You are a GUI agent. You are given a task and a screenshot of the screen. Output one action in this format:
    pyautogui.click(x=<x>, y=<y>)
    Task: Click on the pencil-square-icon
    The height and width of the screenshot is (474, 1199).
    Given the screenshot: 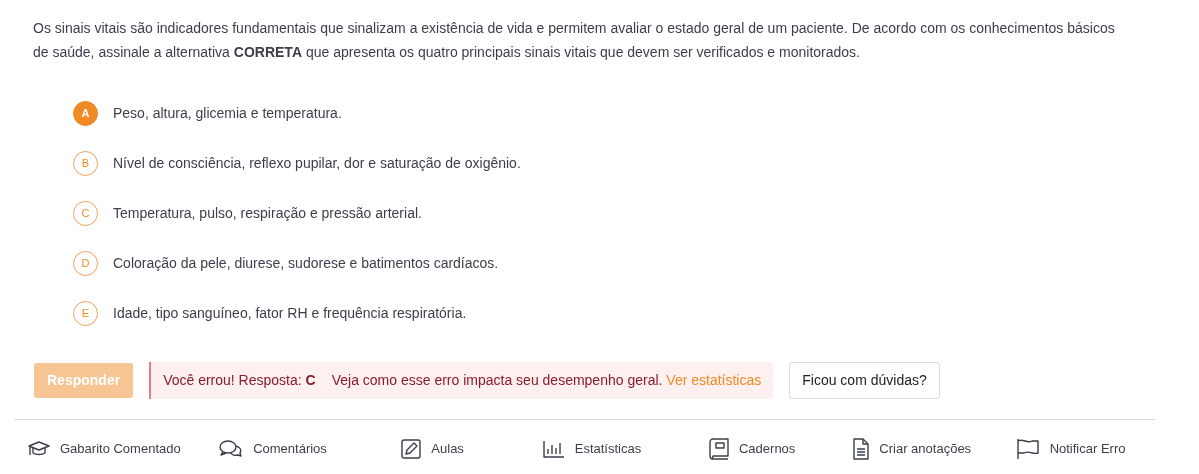 What is the action you would take?
    pyautogui.click(x=411, y=449)
    